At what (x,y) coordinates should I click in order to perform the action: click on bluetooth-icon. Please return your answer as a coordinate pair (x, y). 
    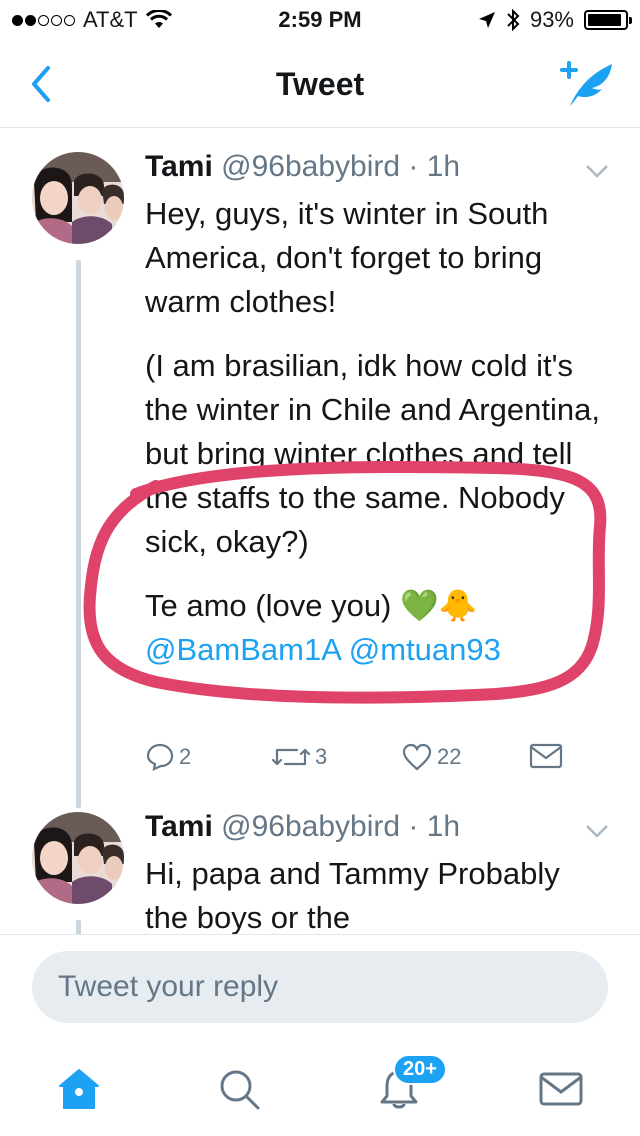
    Looking at the image, I should click on (513, 20).